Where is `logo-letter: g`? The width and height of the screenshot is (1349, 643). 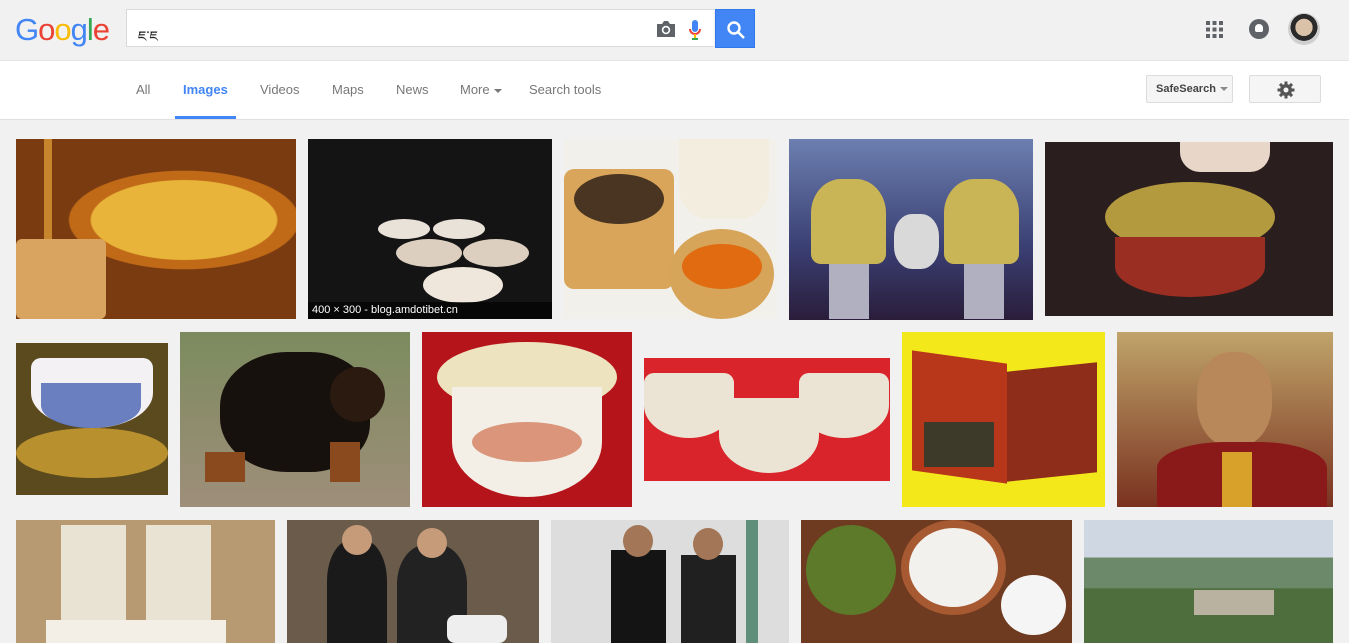
logo-letter: g is located at coordinates (79, 29).